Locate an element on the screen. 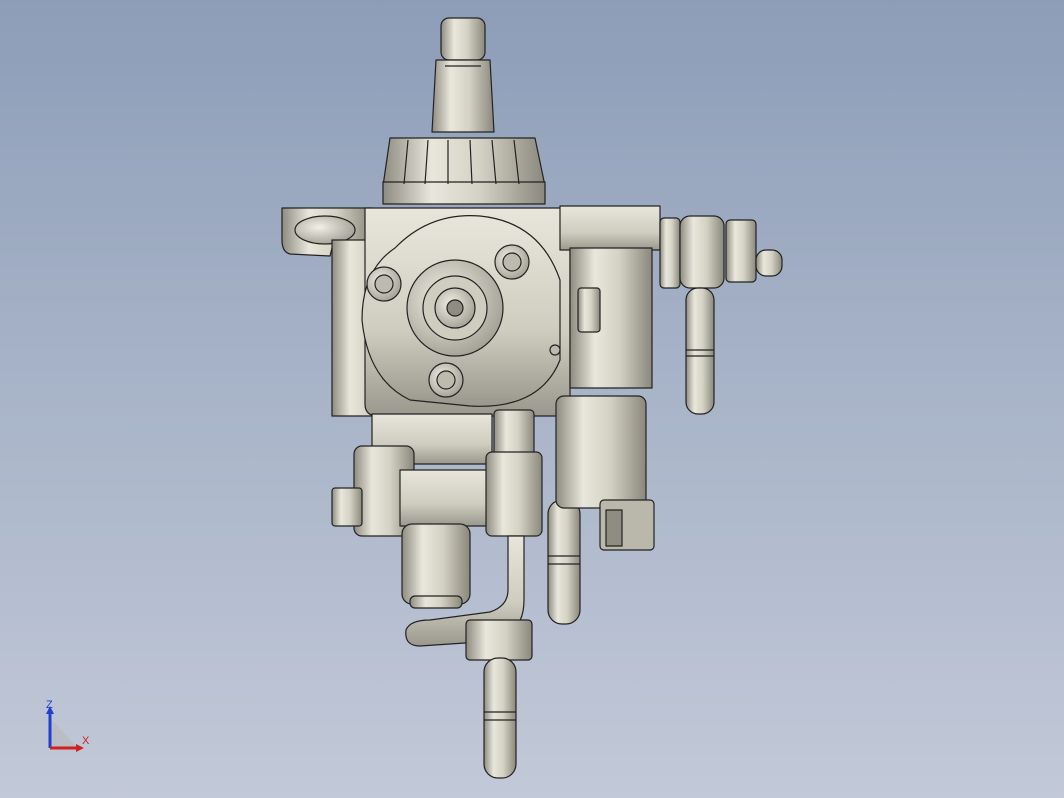  top-collar is located at coordinates (464, 171).